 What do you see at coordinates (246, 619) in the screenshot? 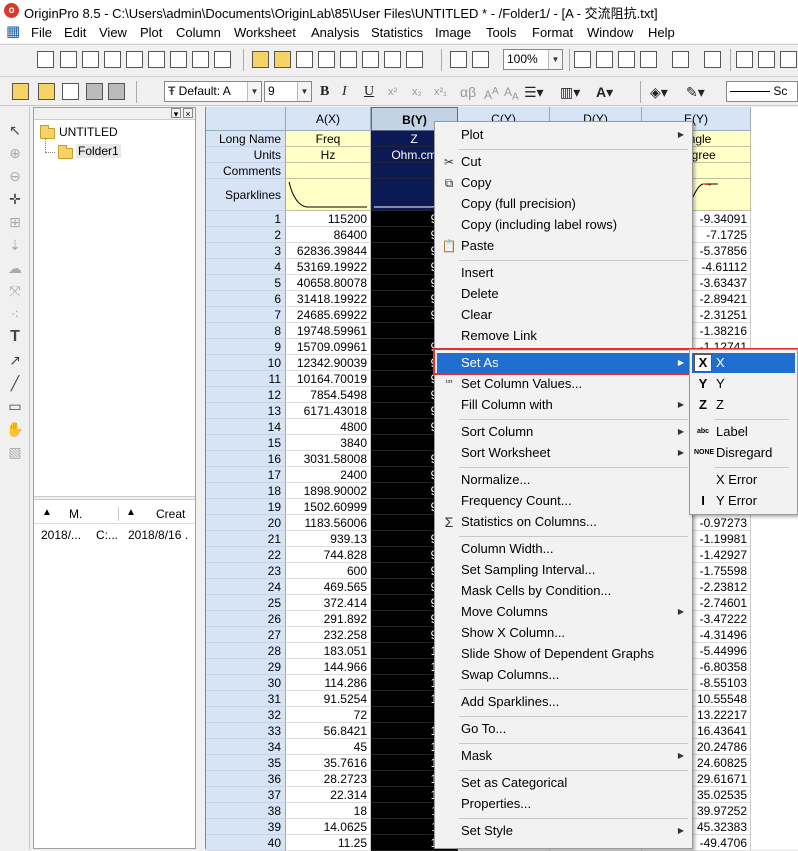
I see `row-number: 26` at bounding box center [246, 619].